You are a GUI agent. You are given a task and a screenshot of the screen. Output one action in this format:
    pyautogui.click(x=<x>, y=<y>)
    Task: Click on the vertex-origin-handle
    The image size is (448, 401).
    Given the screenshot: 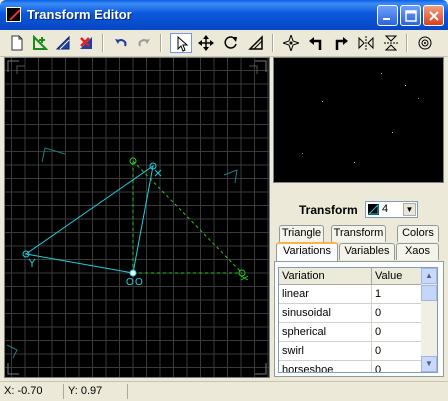 What is the action you would take?
    pyautogui.click(x=133, y=273)
    